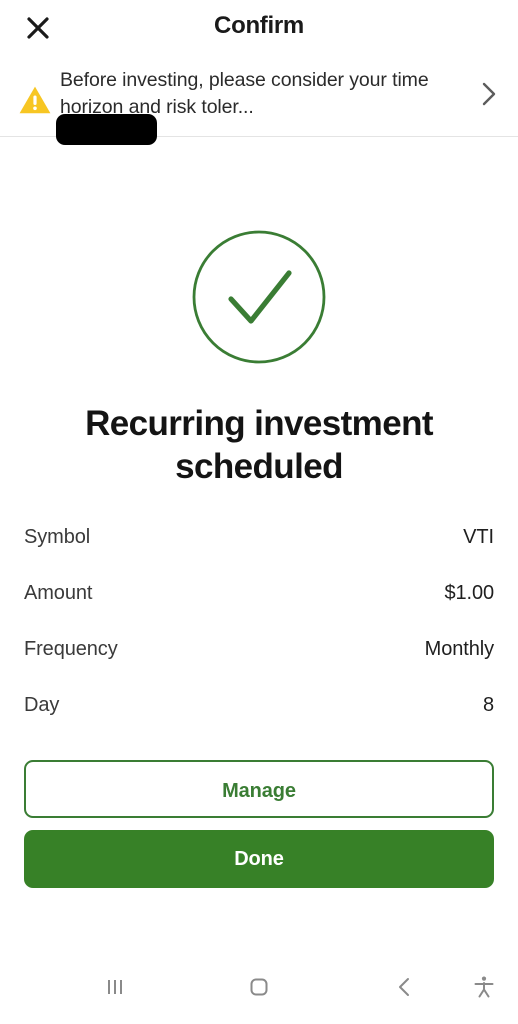 The width and height of the screenshot is (518, 1024). Describe the element at coordinates (58, 593) in the screenshot. I see `detail-label-amount: Amount` at that location.